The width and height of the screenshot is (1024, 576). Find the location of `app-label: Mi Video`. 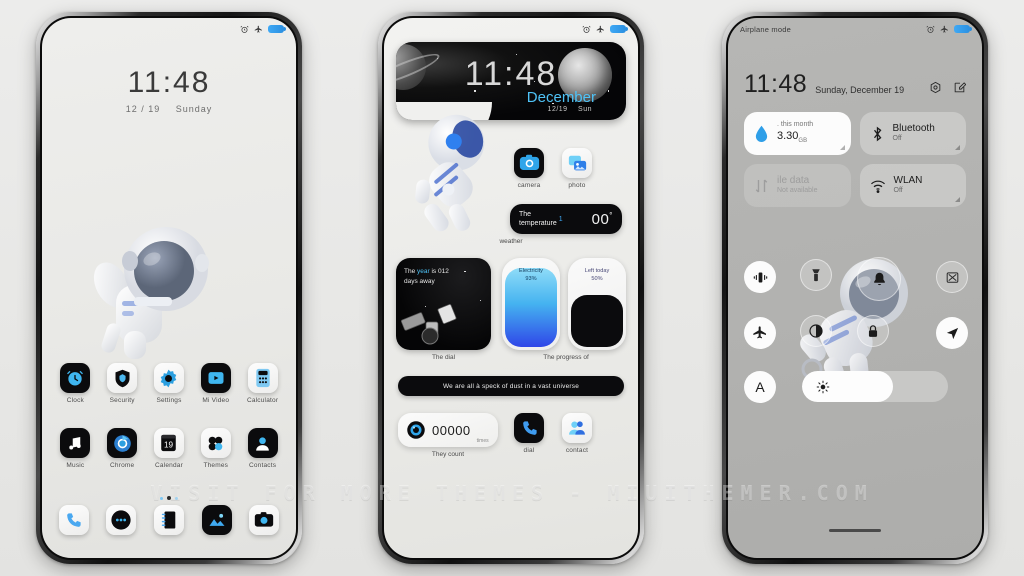

app-label: Mi Video is located at coordinates (216, 400).